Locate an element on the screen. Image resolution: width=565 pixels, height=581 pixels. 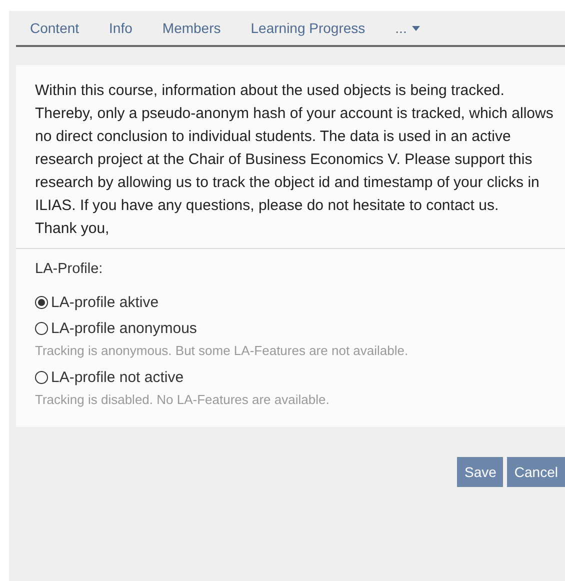
radio-option: LA-profile aktive is located at coordinates (295, 302).